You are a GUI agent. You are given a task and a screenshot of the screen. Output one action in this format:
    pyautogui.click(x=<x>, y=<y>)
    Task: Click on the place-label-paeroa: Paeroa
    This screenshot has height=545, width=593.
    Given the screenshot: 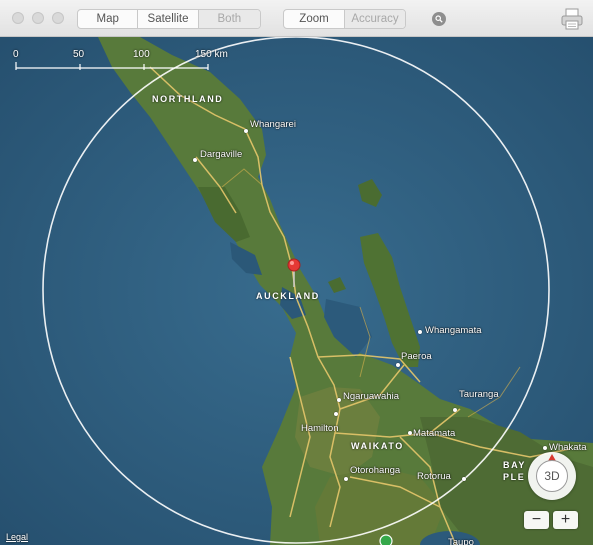 What is the action you would take?
    pyautogui.click(x=416, y=356)
    